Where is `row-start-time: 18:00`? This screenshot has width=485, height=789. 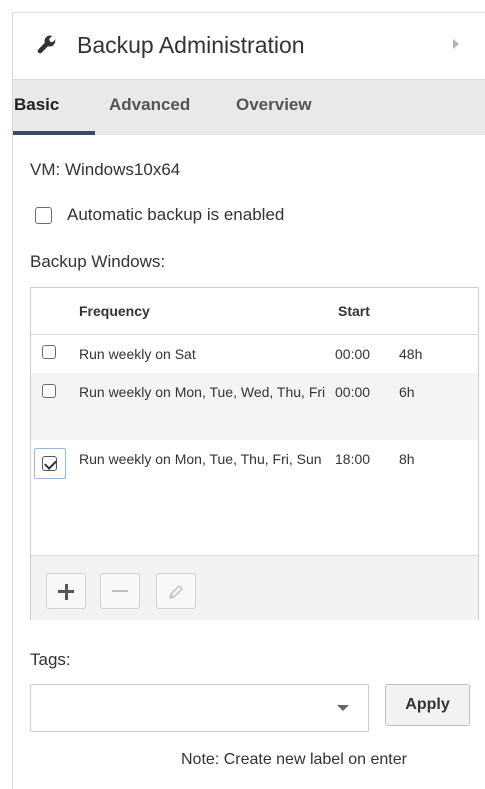 row-start-time: 18:00 is located at coordinates (353, 459).